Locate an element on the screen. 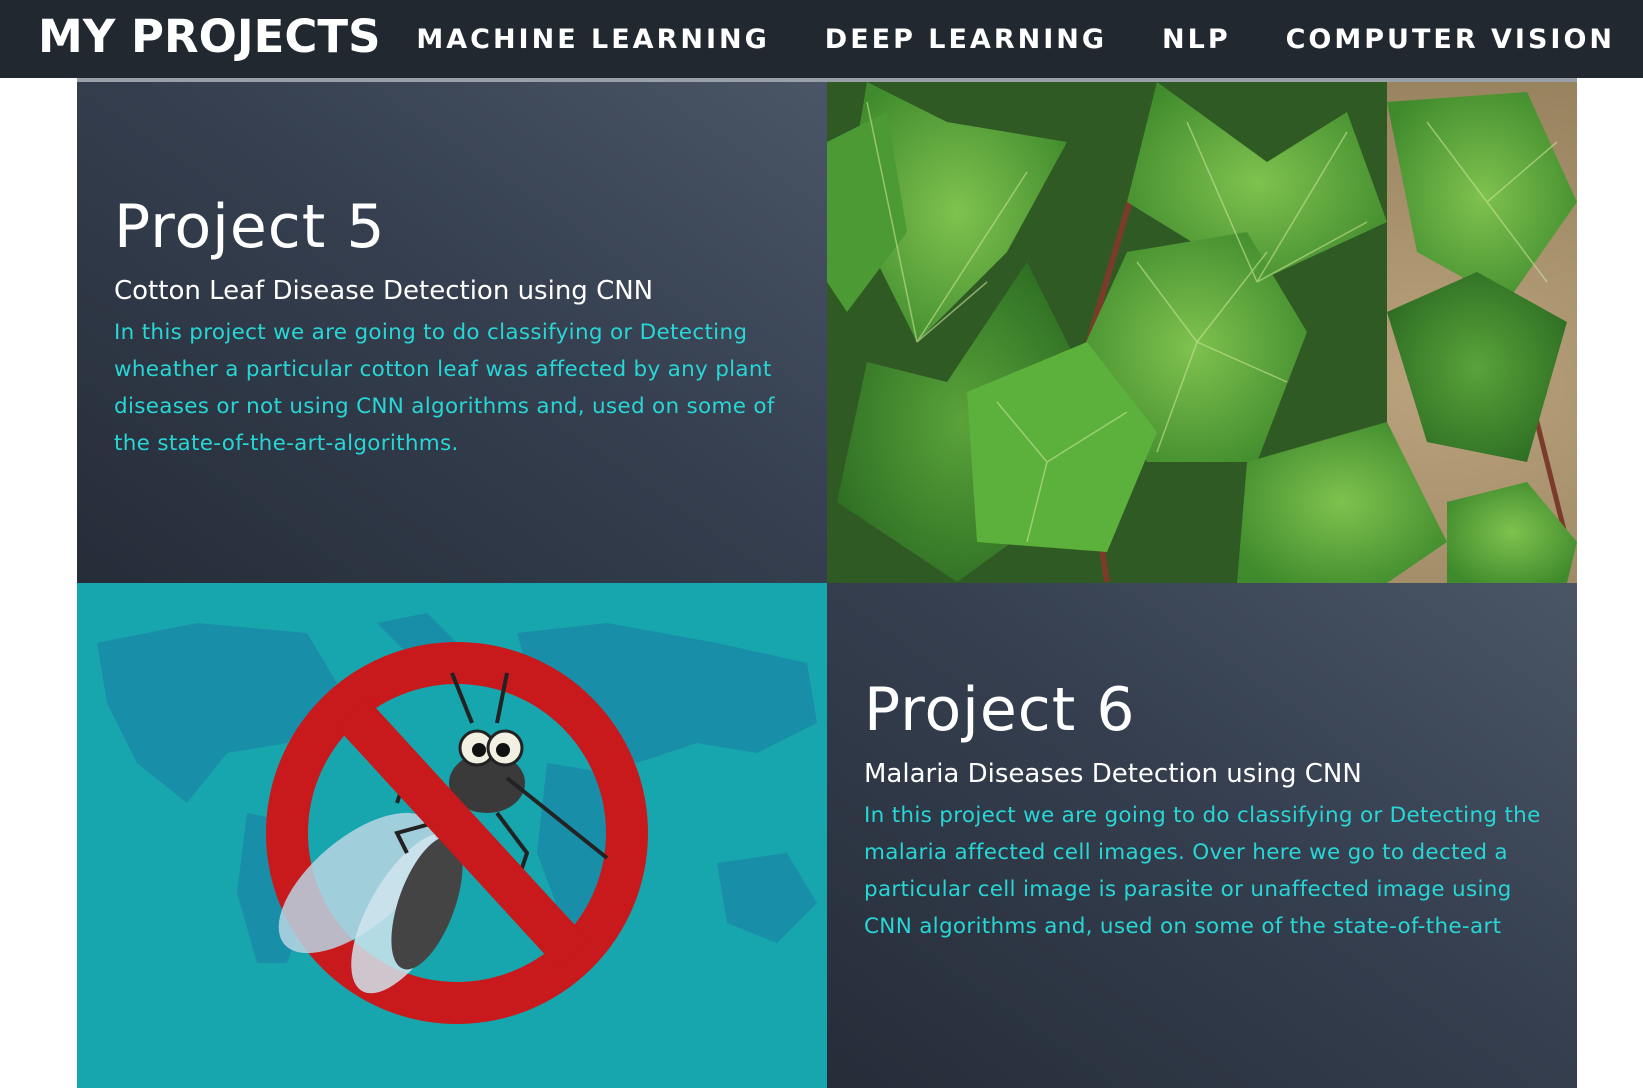 This screenshot has height=1088, width=1643. brand-logo: MY PROJECTS is located at coordinates (209, 36).